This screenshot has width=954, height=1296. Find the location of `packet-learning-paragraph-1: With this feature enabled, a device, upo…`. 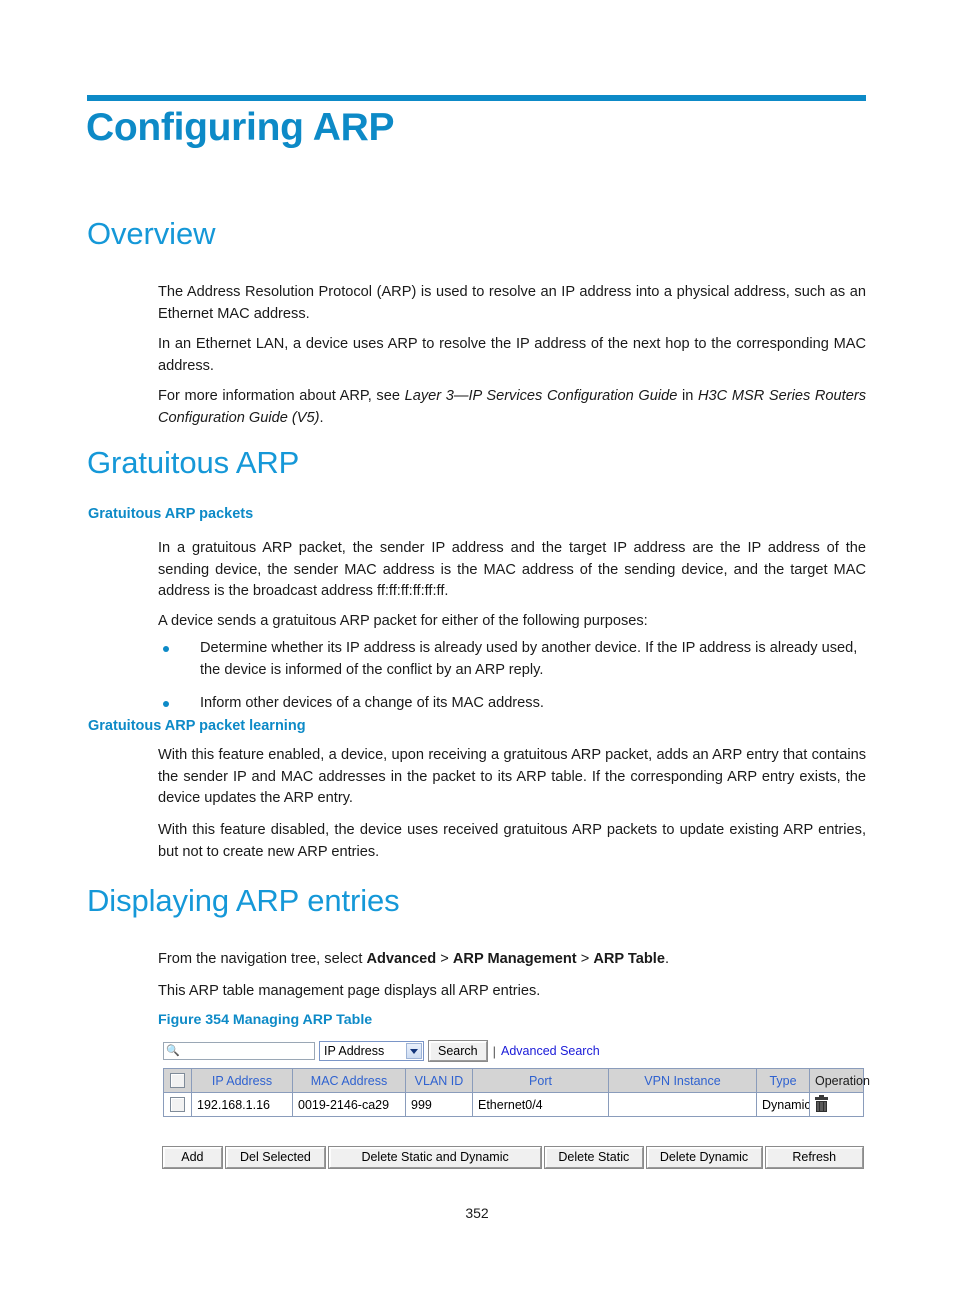

packet-learning-paragraph-1: With this feature enabled, a device, upo… is located at coordinates (512, 776).